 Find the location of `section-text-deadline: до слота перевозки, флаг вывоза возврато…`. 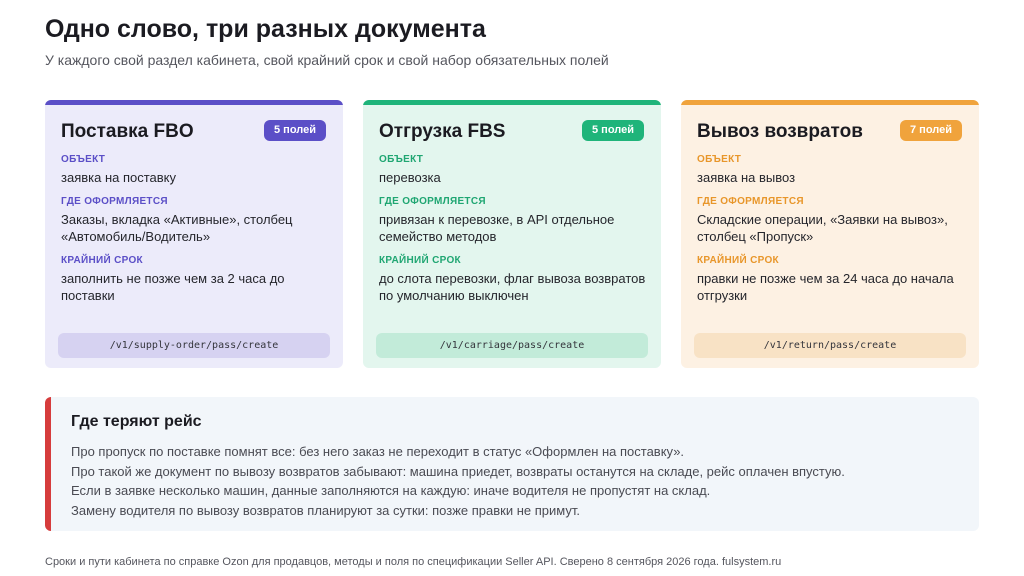

section-text-deadline: до слота перевозки, флаг вывоза возврато… is located at coordinates (512, 287).